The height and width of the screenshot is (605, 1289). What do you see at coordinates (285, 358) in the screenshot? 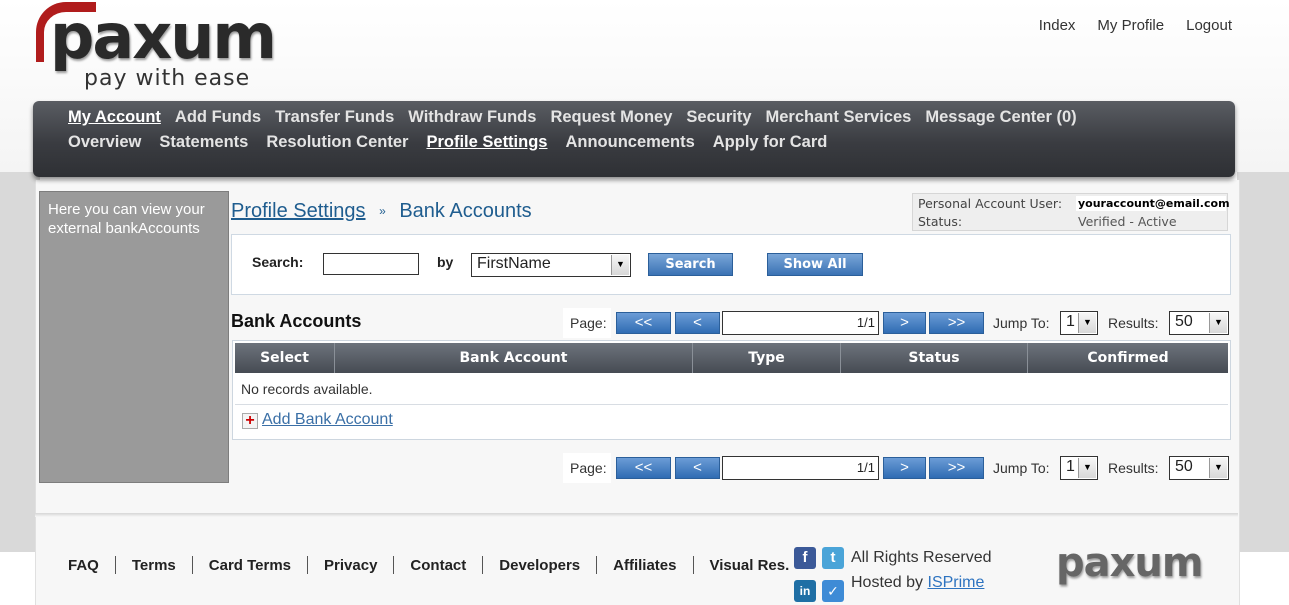
I see `column-header-select: Select` at bounding box center [285, 358].